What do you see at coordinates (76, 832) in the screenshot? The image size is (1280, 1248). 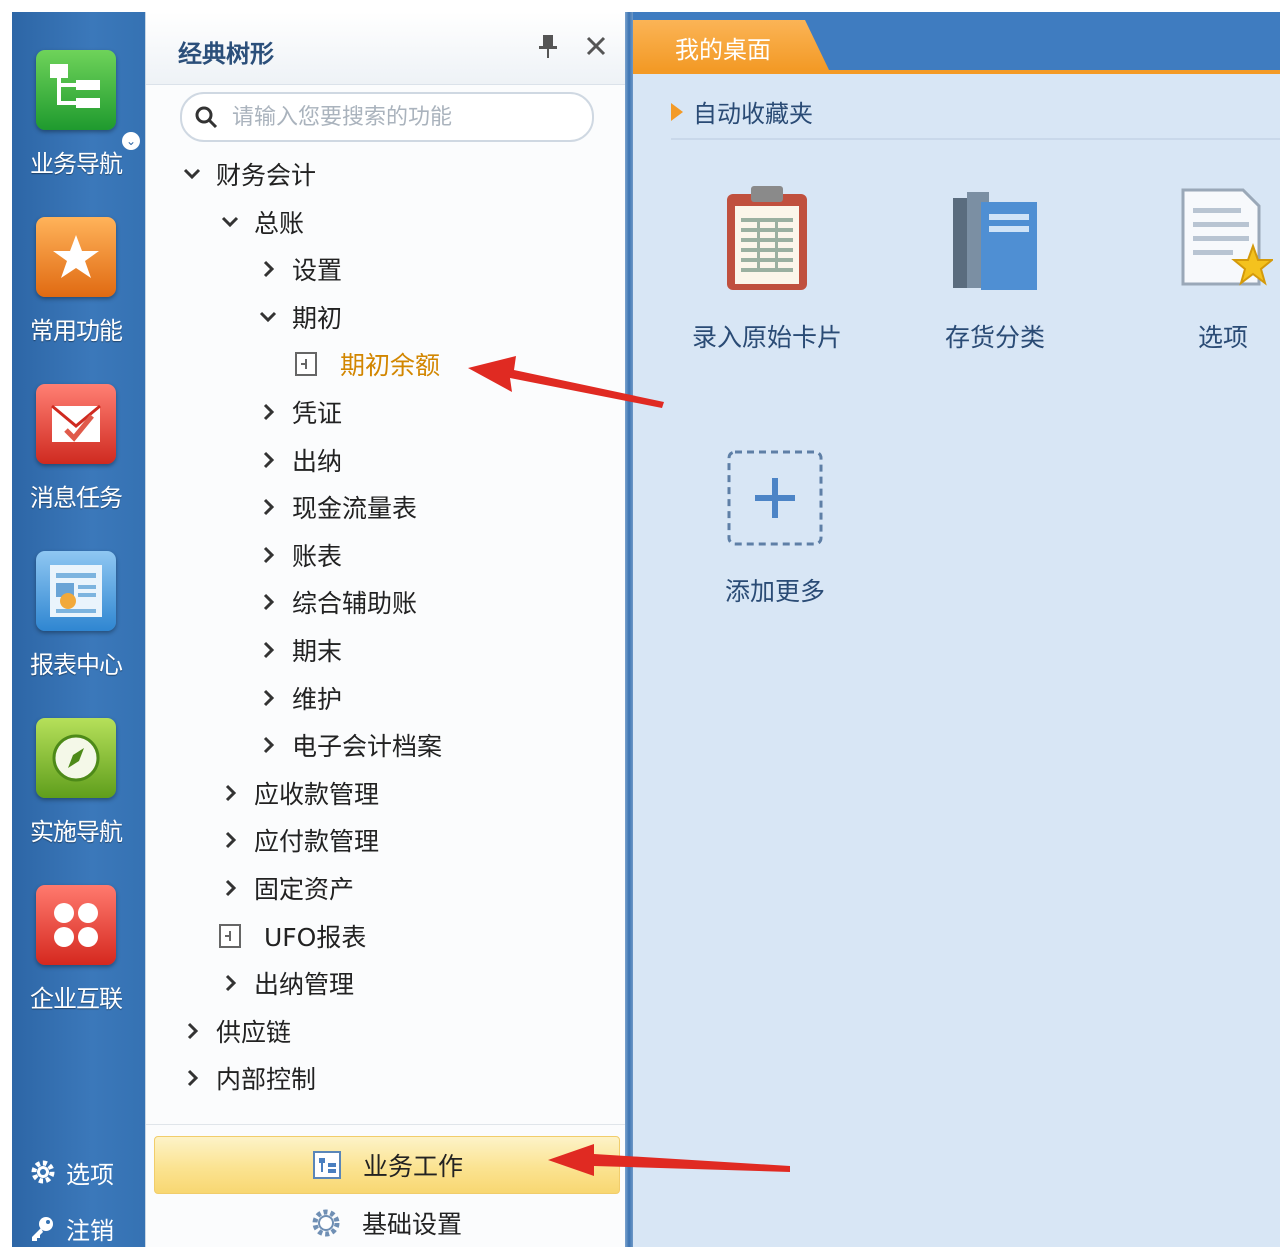 I see `nav-label: 实施导航` at bounding box center [76, 832].